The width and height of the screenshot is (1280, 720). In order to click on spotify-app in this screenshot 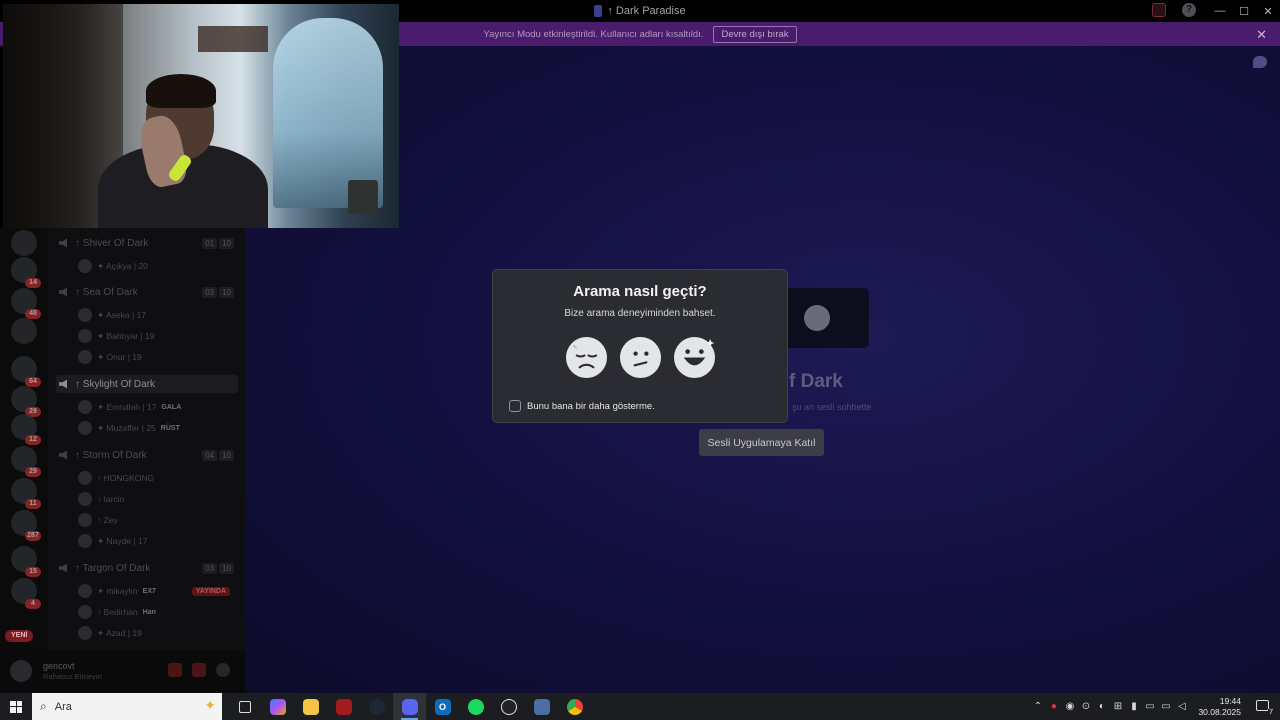, I will do `click(475, 706)`.